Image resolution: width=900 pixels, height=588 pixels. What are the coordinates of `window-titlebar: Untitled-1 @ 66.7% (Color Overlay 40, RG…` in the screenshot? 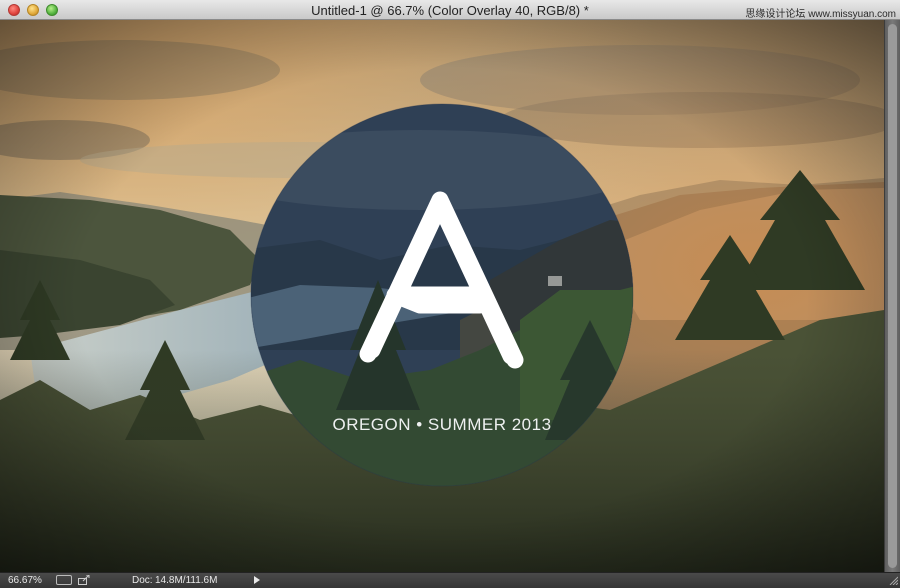 It's located at (450, 10).